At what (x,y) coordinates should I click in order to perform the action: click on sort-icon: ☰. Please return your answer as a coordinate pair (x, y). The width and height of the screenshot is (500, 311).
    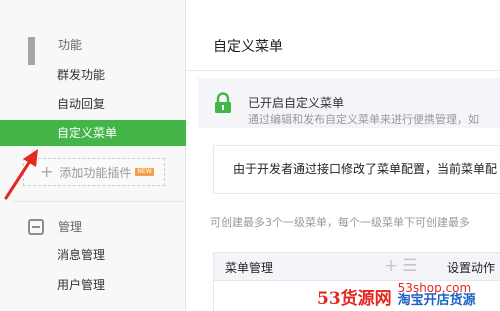
    Looking at the image, I should click on (411, 266).